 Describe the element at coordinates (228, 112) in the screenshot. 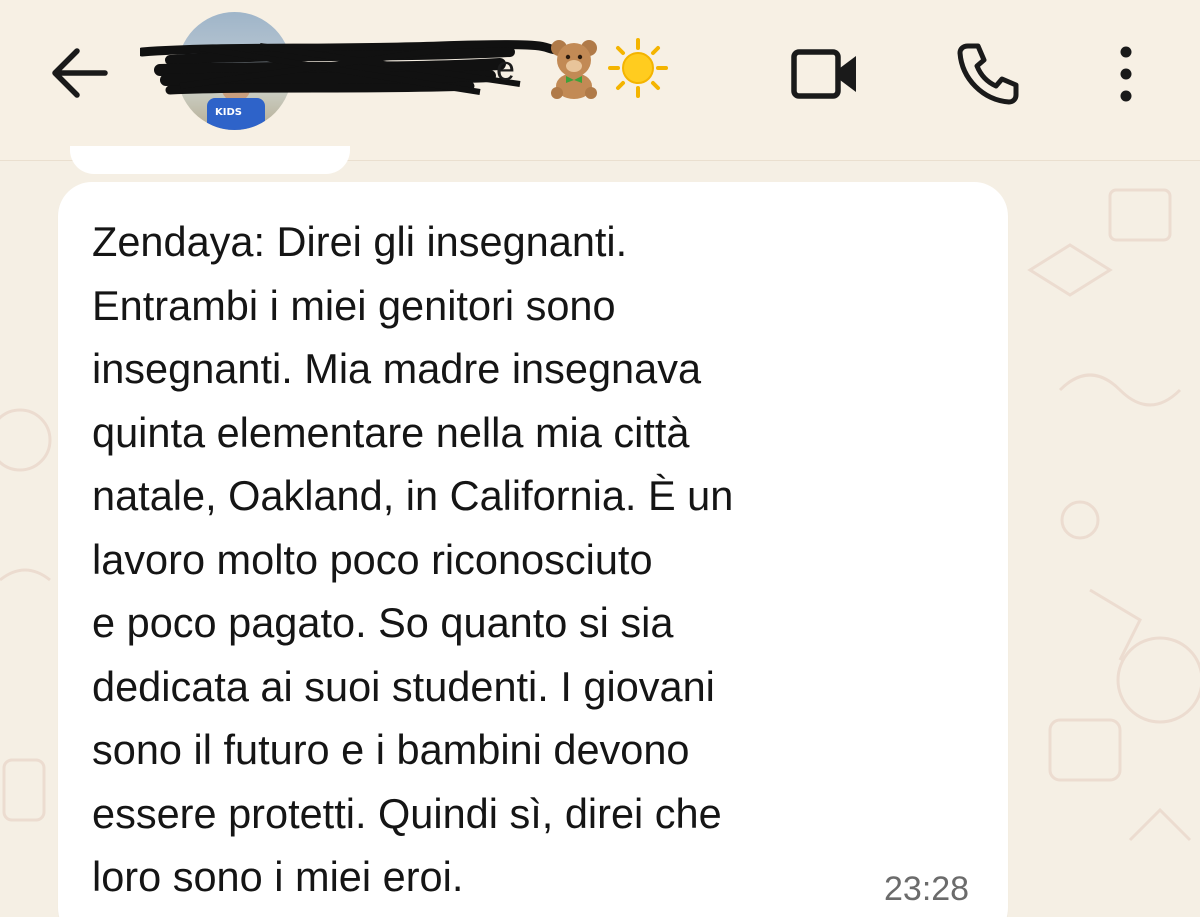

I see `avatar-shirt-text: KIDS` at that location.